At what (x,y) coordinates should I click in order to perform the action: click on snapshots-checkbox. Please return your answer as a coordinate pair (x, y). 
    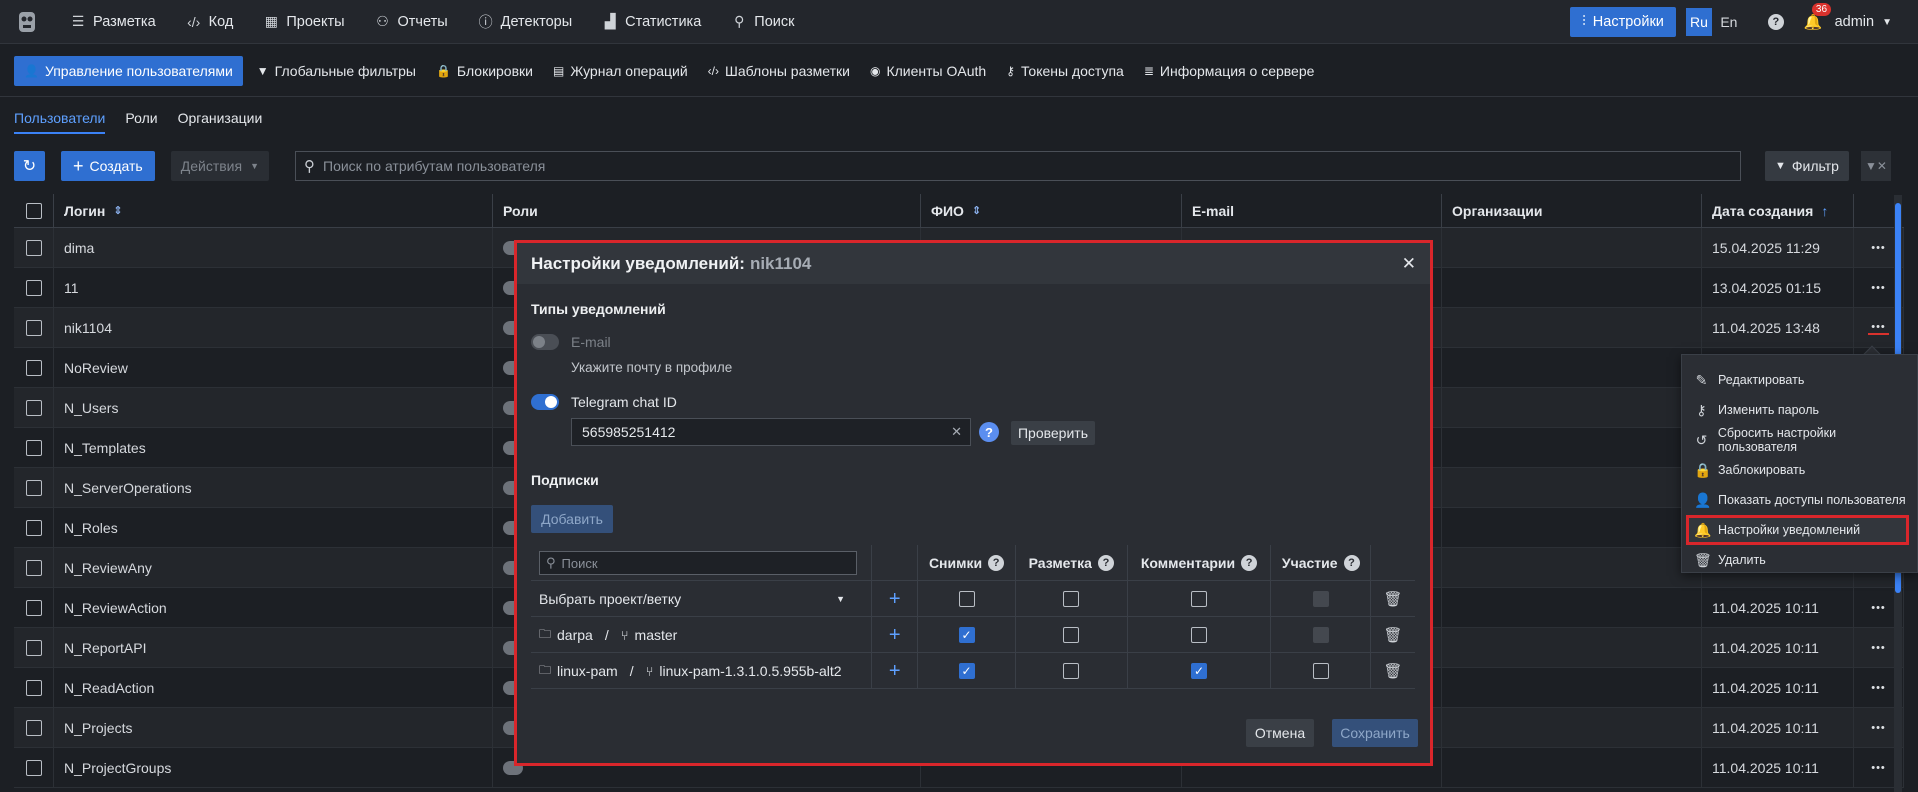
    Looking at the image, I should click on (966, 599).